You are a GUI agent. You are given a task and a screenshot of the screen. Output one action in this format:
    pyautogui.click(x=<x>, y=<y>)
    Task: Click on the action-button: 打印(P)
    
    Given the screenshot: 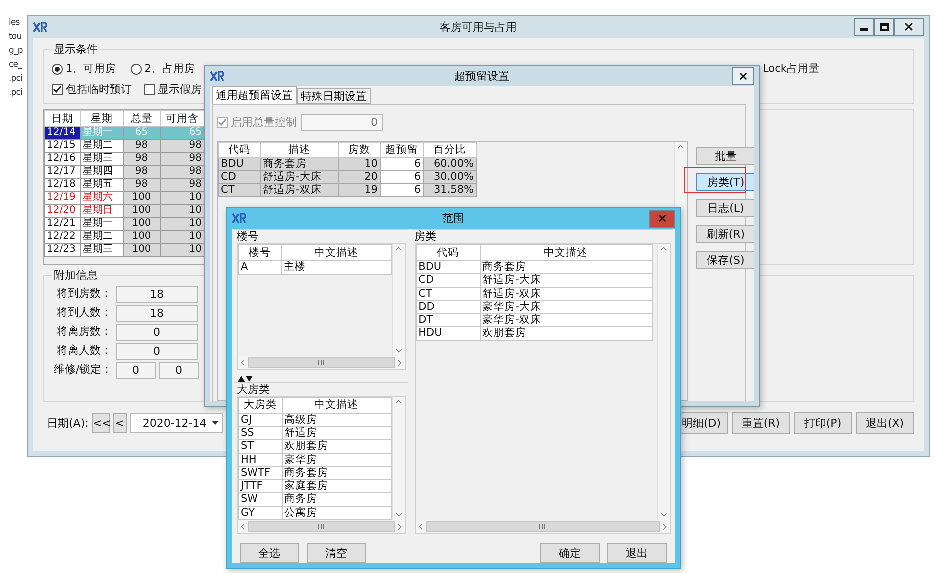 What is the action you would take?
    pyautogui.click(x=823, y=423)
    